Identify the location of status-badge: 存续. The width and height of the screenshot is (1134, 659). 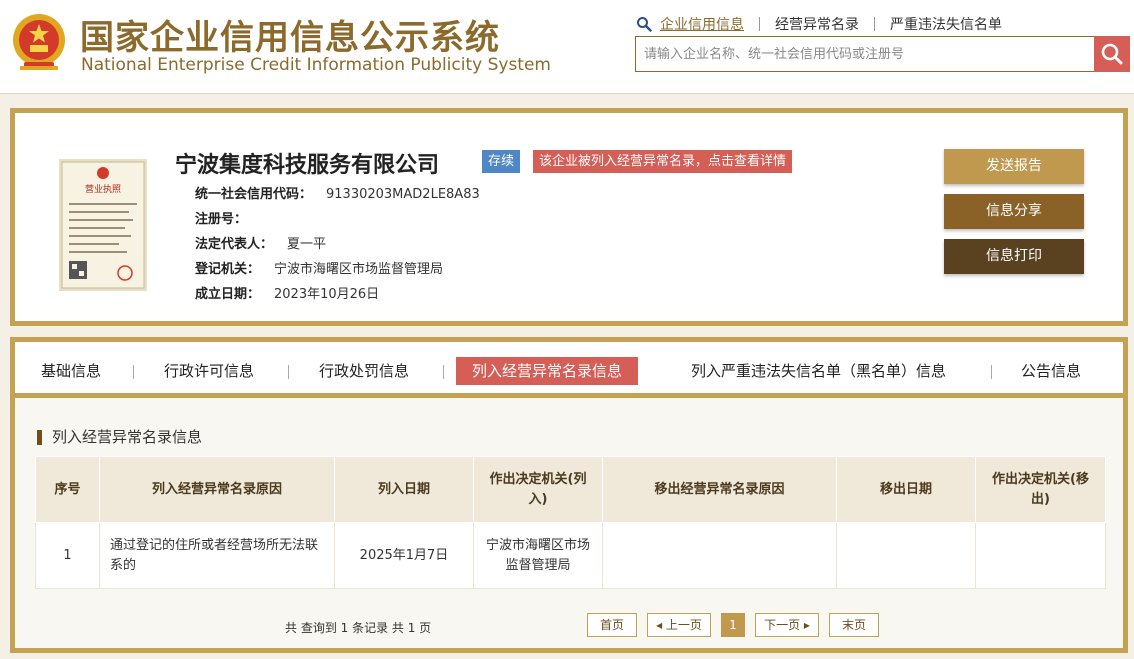
(501, 161).